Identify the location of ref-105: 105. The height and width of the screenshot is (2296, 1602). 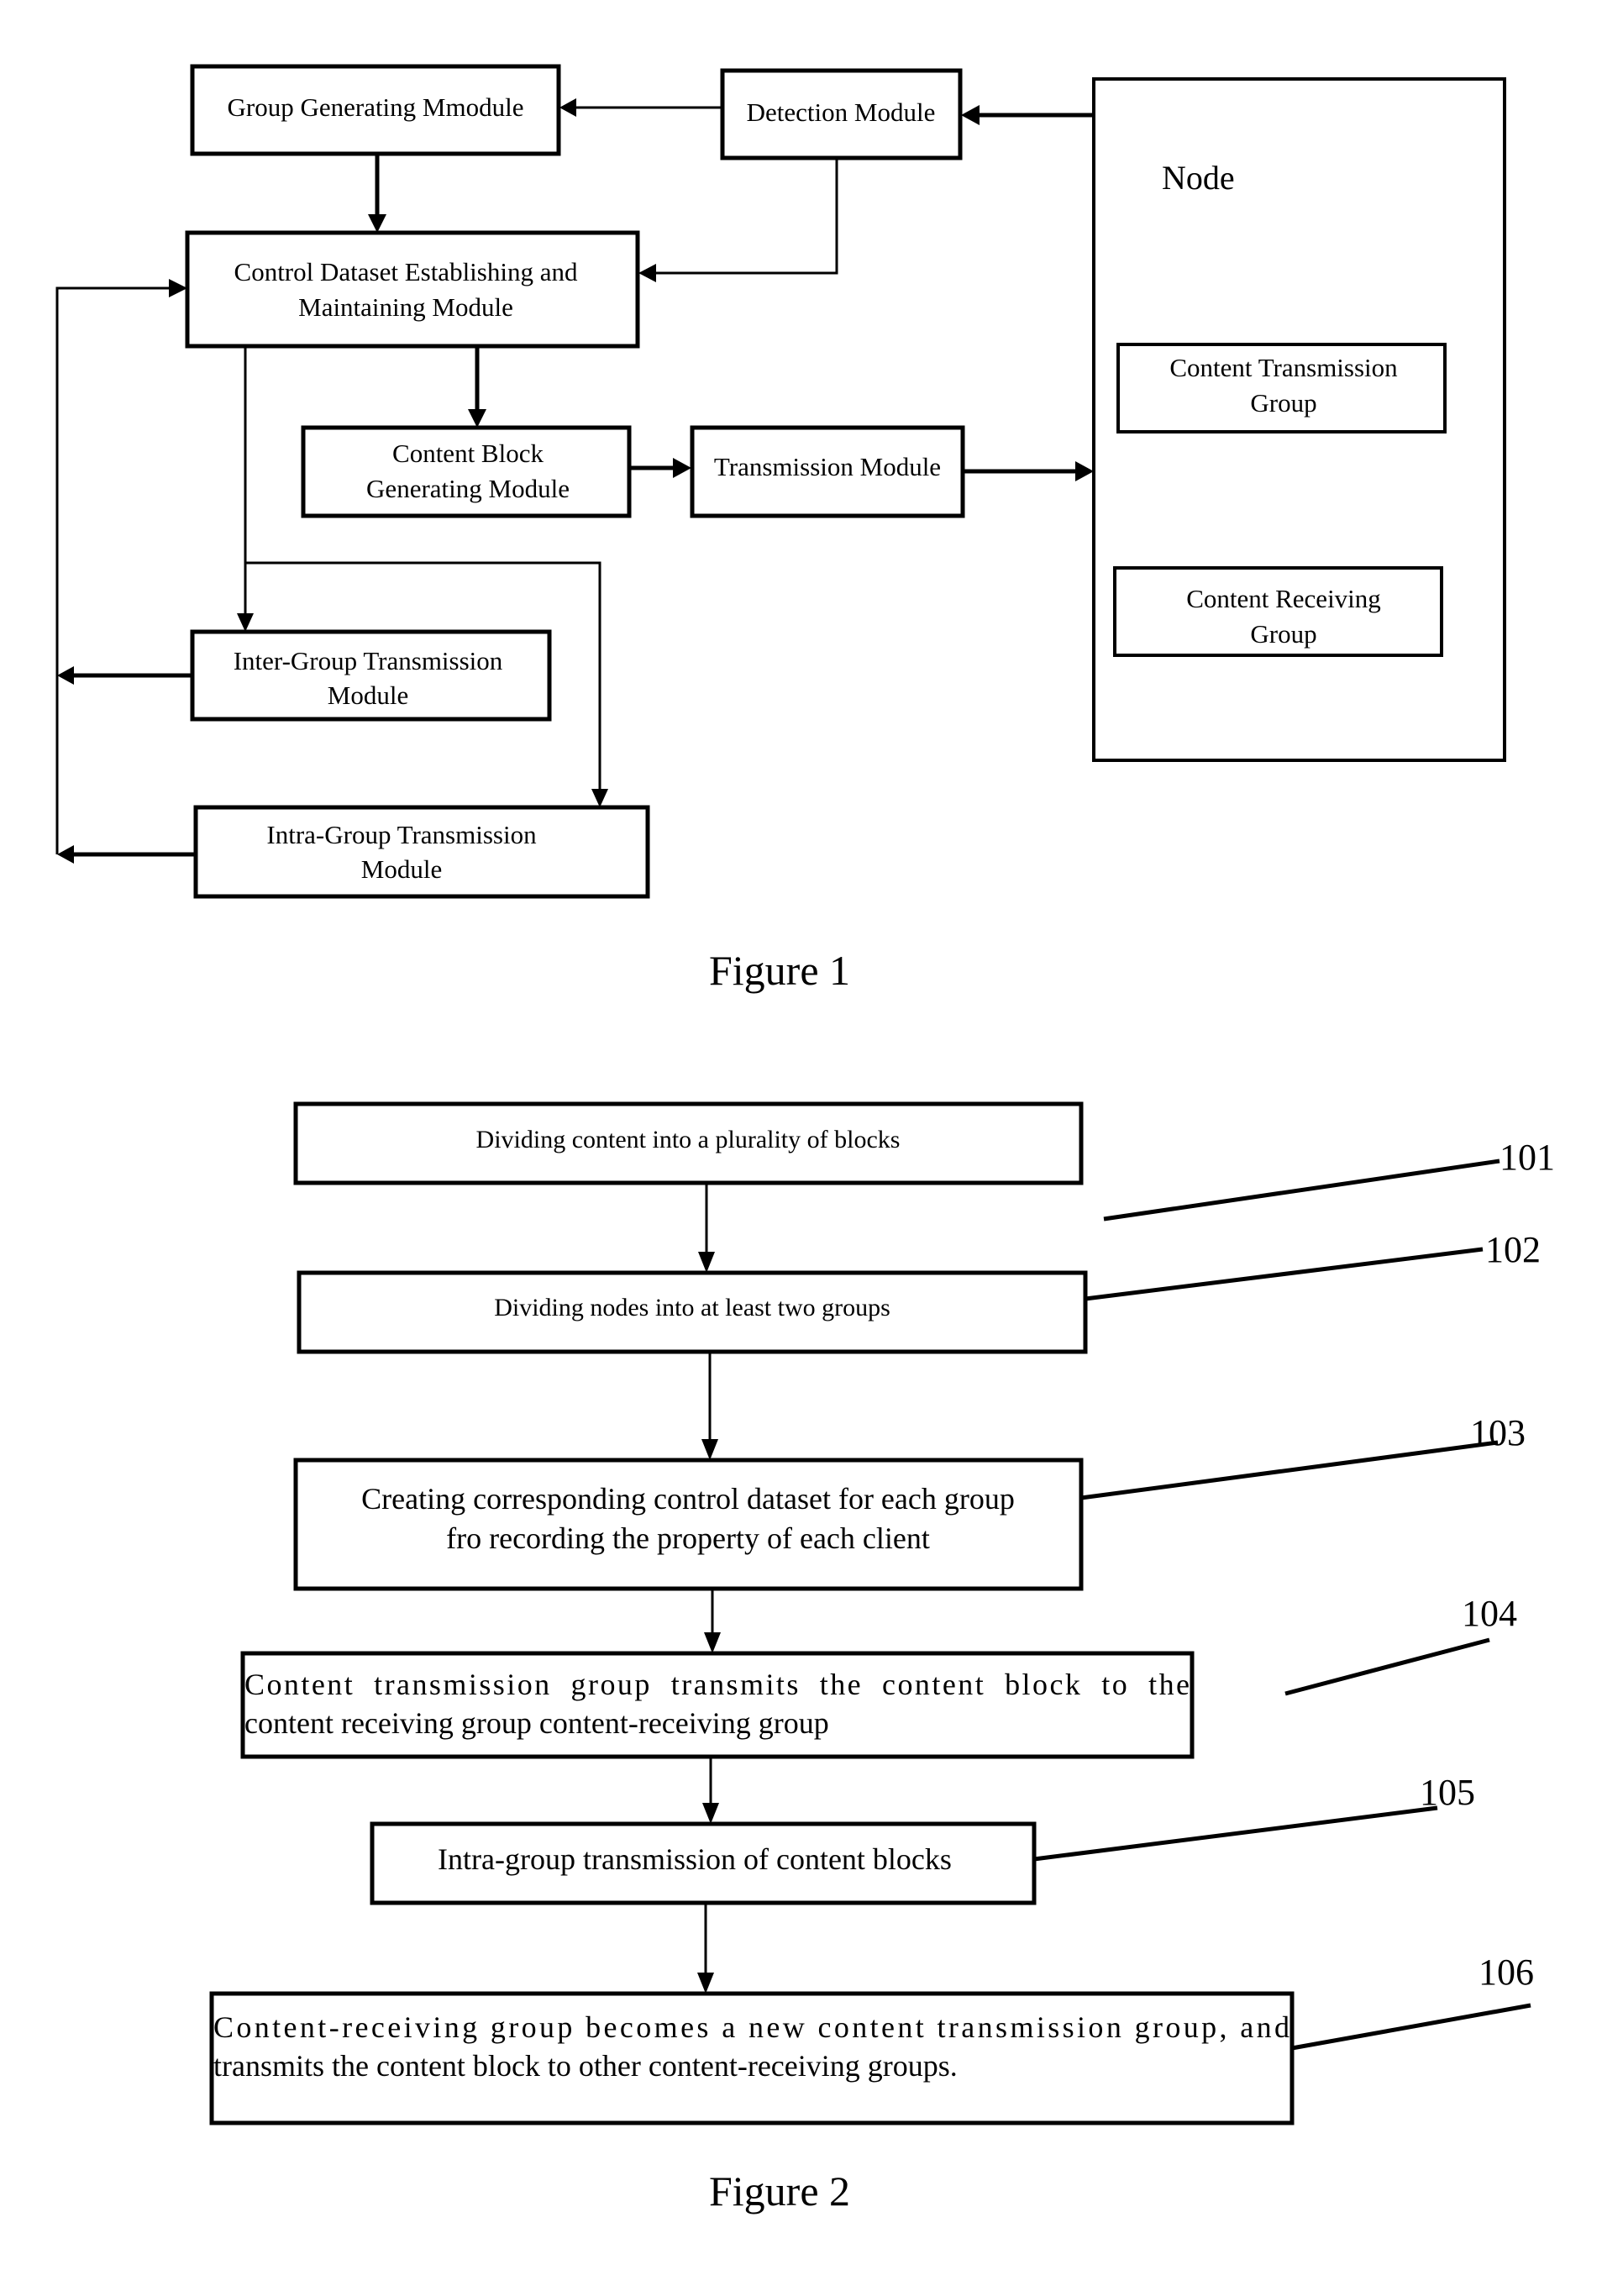
(1447, 1792).